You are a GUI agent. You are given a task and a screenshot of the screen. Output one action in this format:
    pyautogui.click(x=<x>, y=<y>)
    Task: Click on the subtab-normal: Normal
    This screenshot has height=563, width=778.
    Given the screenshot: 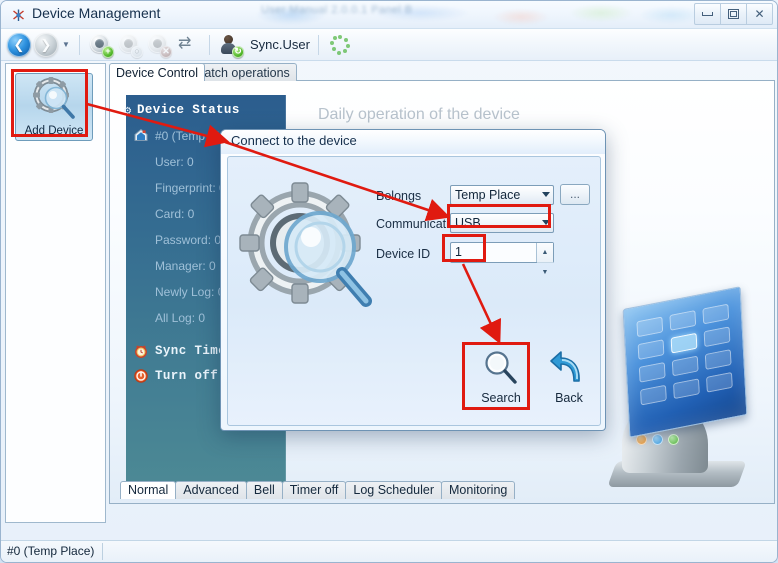 What is the action you would take?
    pyautogui.click(x=148, y=490)
    